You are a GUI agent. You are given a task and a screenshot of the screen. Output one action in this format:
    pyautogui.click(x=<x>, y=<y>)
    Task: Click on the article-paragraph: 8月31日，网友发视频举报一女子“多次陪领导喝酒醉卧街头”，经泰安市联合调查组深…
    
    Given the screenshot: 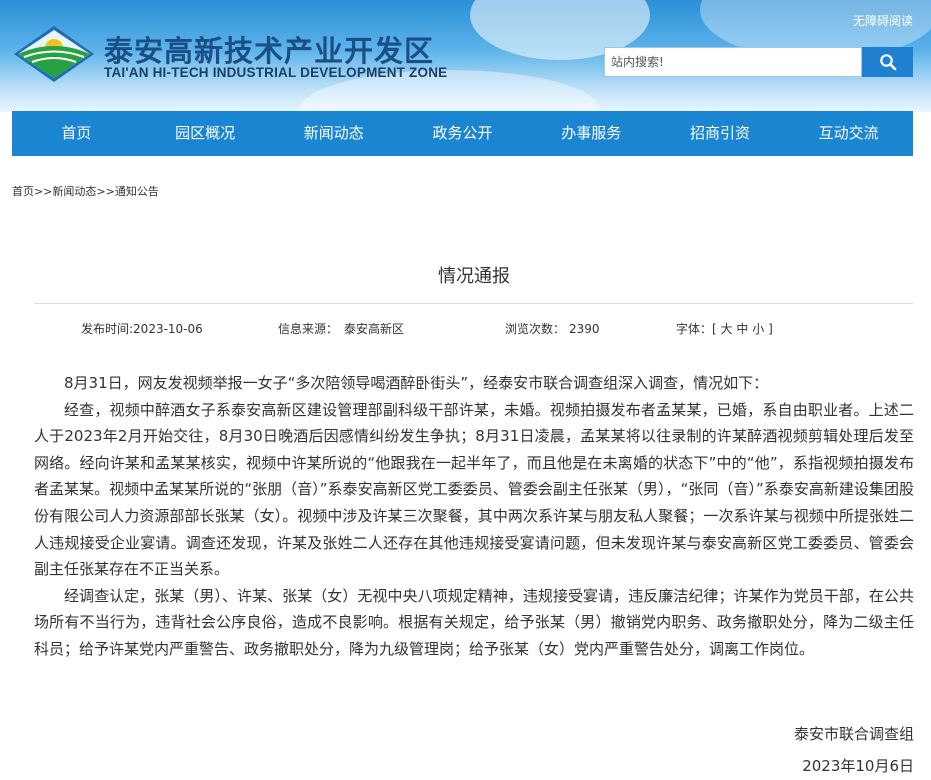 What is the action you would take?
    pyautogui.click(x=416, y=383)
    